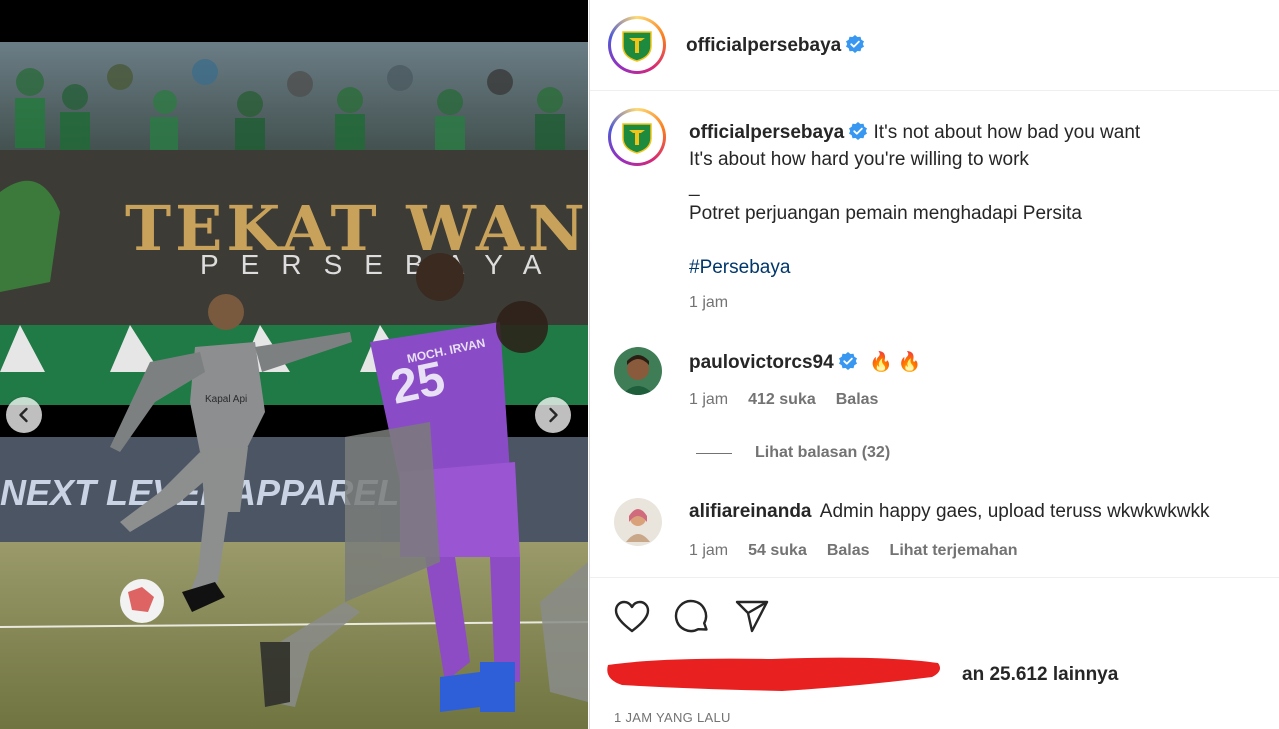 Image resolution: width=1279 pixels, height=729 pixels. I want to click on share-button, so click(752, 617).